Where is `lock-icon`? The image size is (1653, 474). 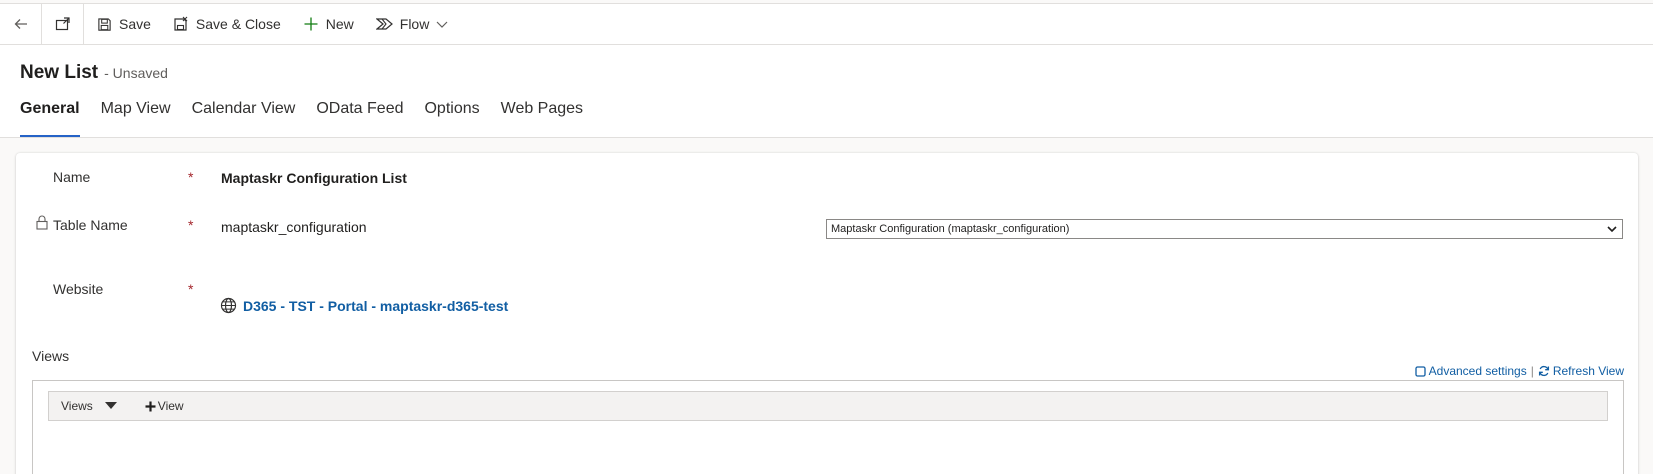 lock-icon is located at coordinates (42, 225).